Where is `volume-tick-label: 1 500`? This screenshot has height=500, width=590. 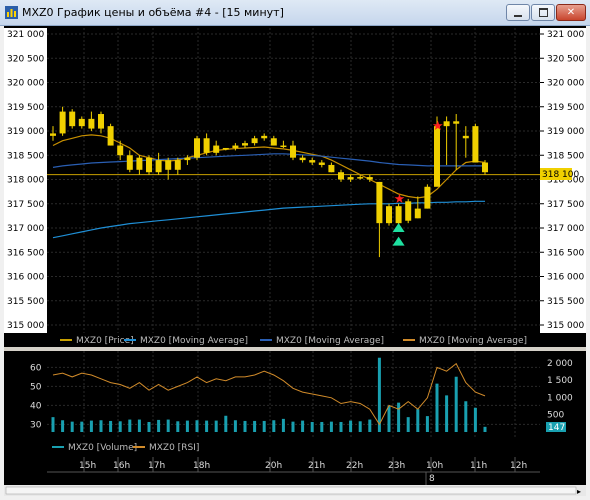
volume-tick-label: 1 500 is located at coordinates (560, 381).